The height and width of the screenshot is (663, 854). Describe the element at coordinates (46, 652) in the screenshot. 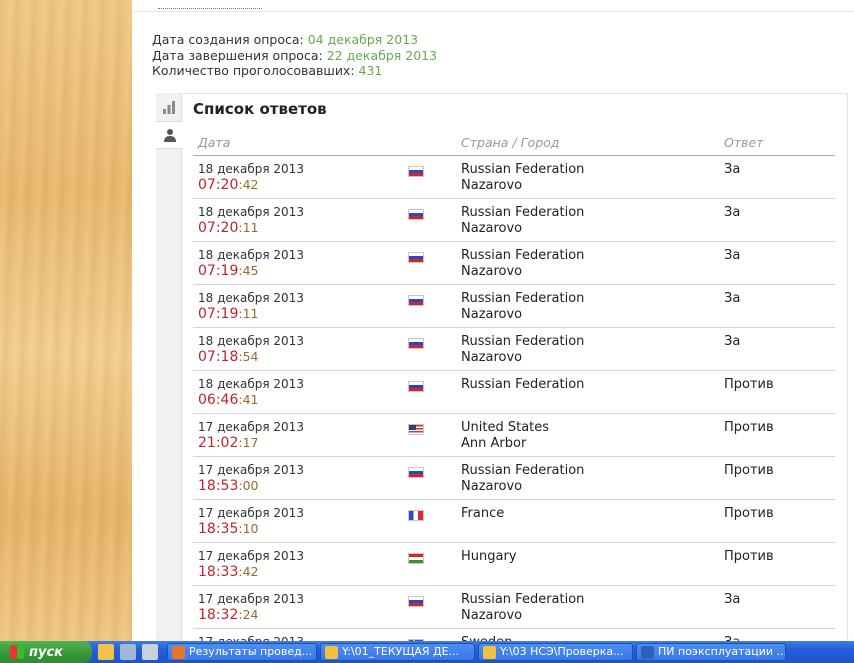

I see `start-button: пуск` at that location.